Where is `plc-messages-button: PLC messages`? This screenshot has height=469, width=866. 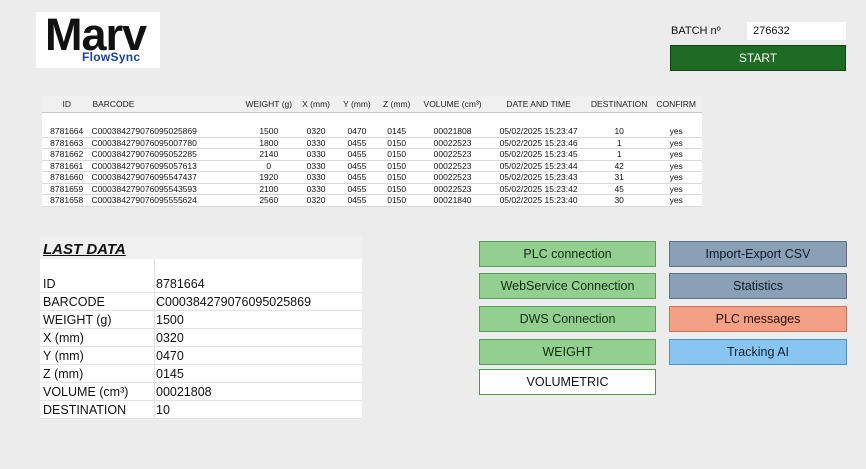 plc-messages-button: PLC messages is located at coordinates (758, 319).